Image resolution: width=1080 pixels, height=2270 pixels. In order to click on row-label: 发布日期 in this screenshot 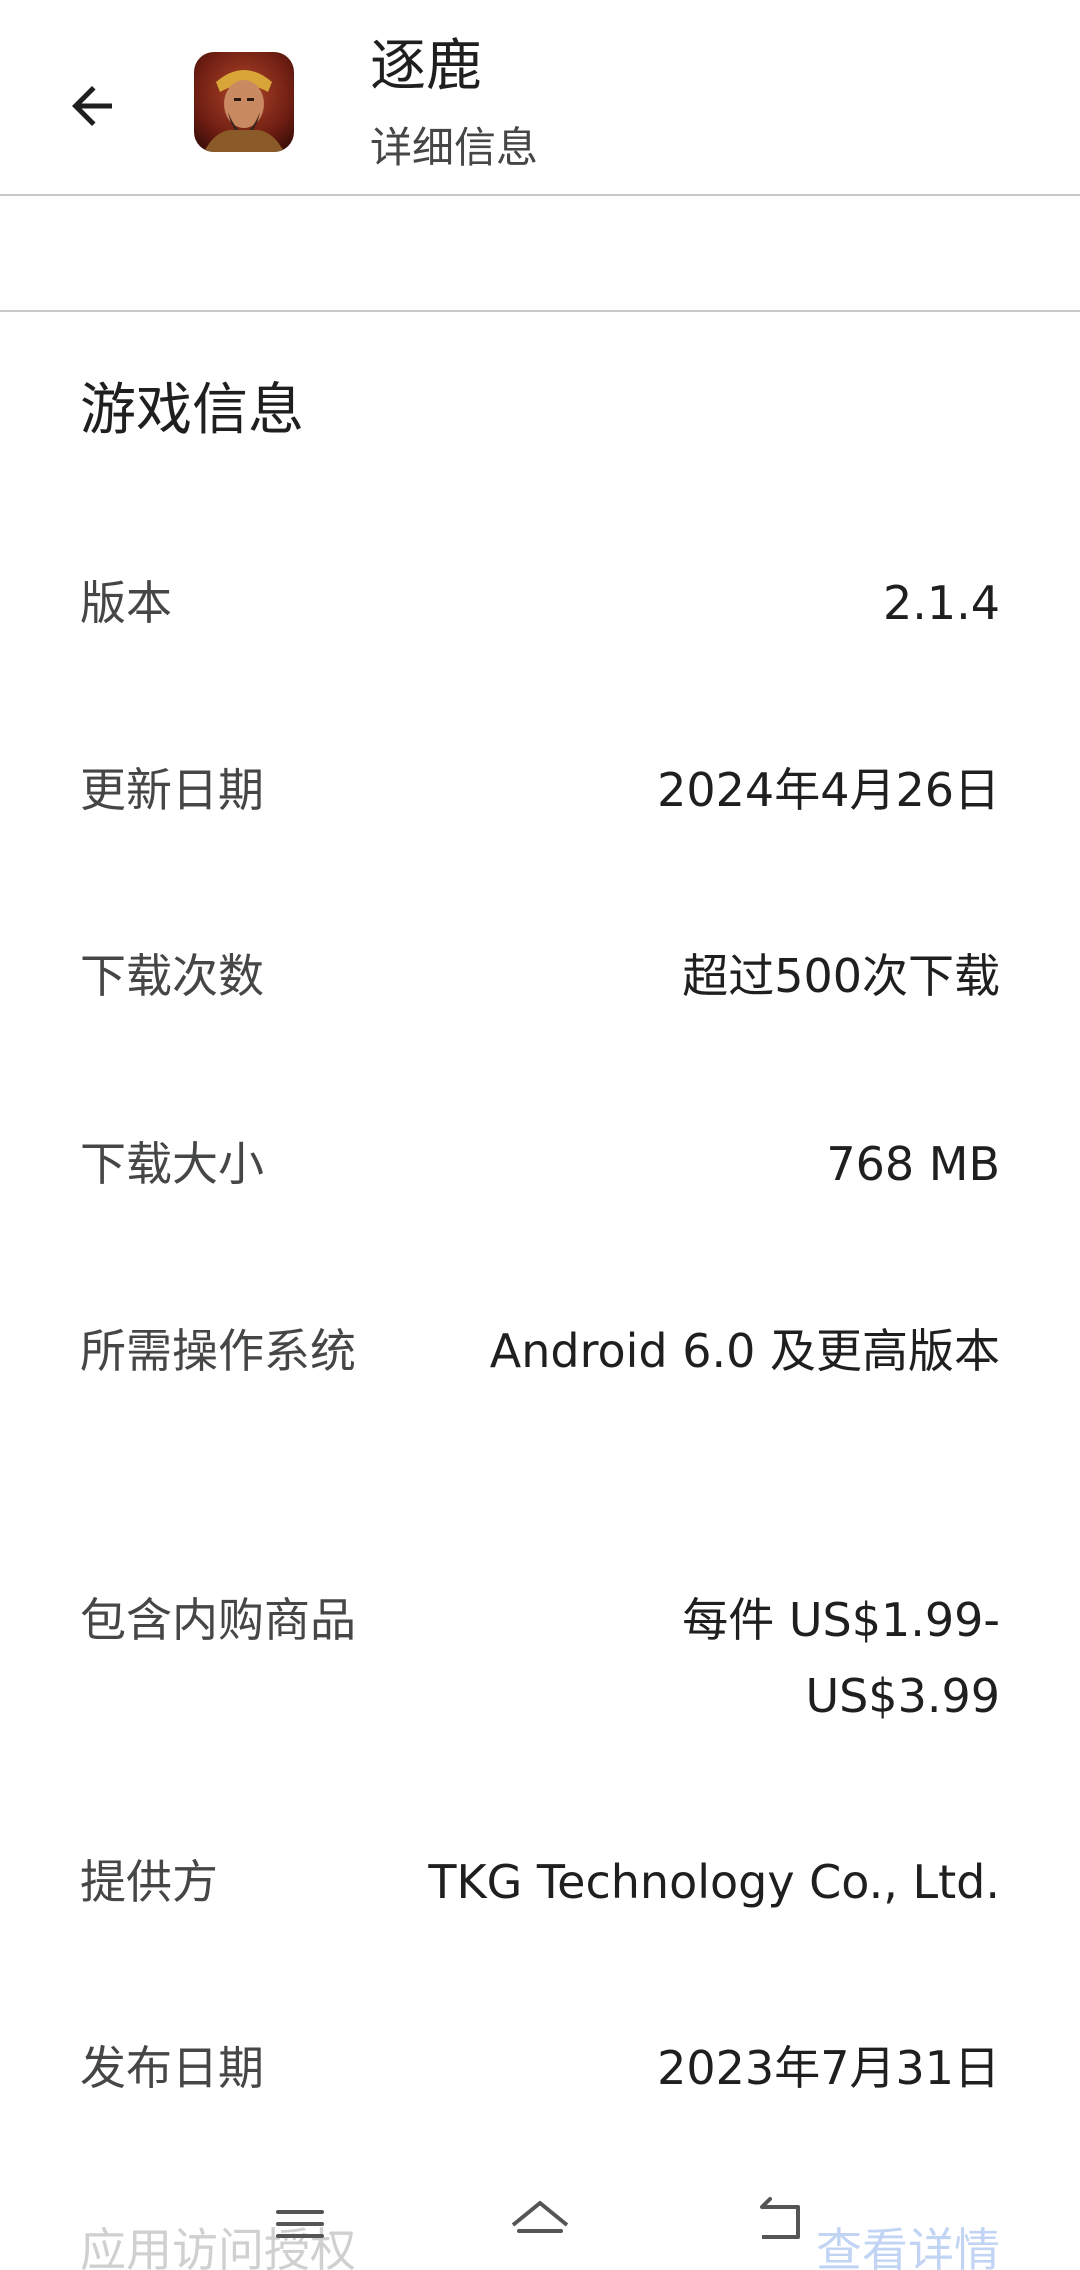, I will do `click(172, 2068)`.